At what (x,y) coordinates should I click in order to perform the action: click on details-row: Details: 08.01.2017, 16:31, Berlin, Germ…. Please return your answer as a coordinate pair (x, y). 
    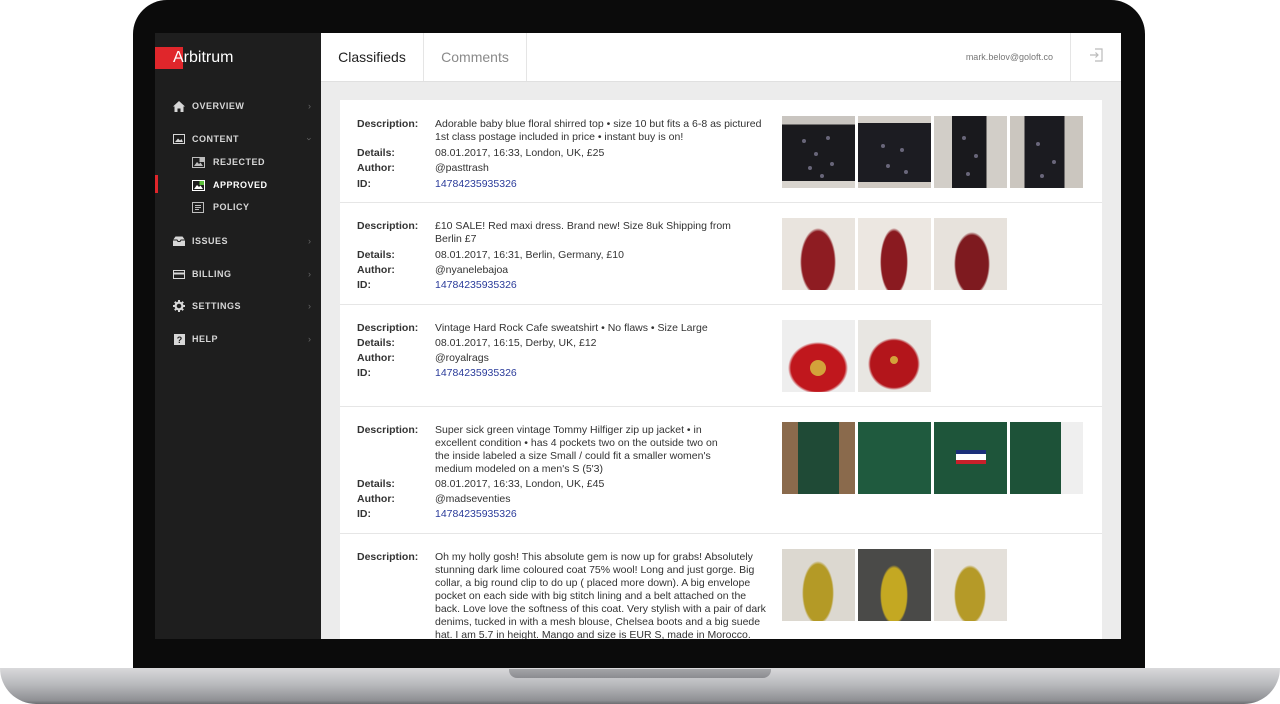
    Looking at the image, I should click on (563, 255).